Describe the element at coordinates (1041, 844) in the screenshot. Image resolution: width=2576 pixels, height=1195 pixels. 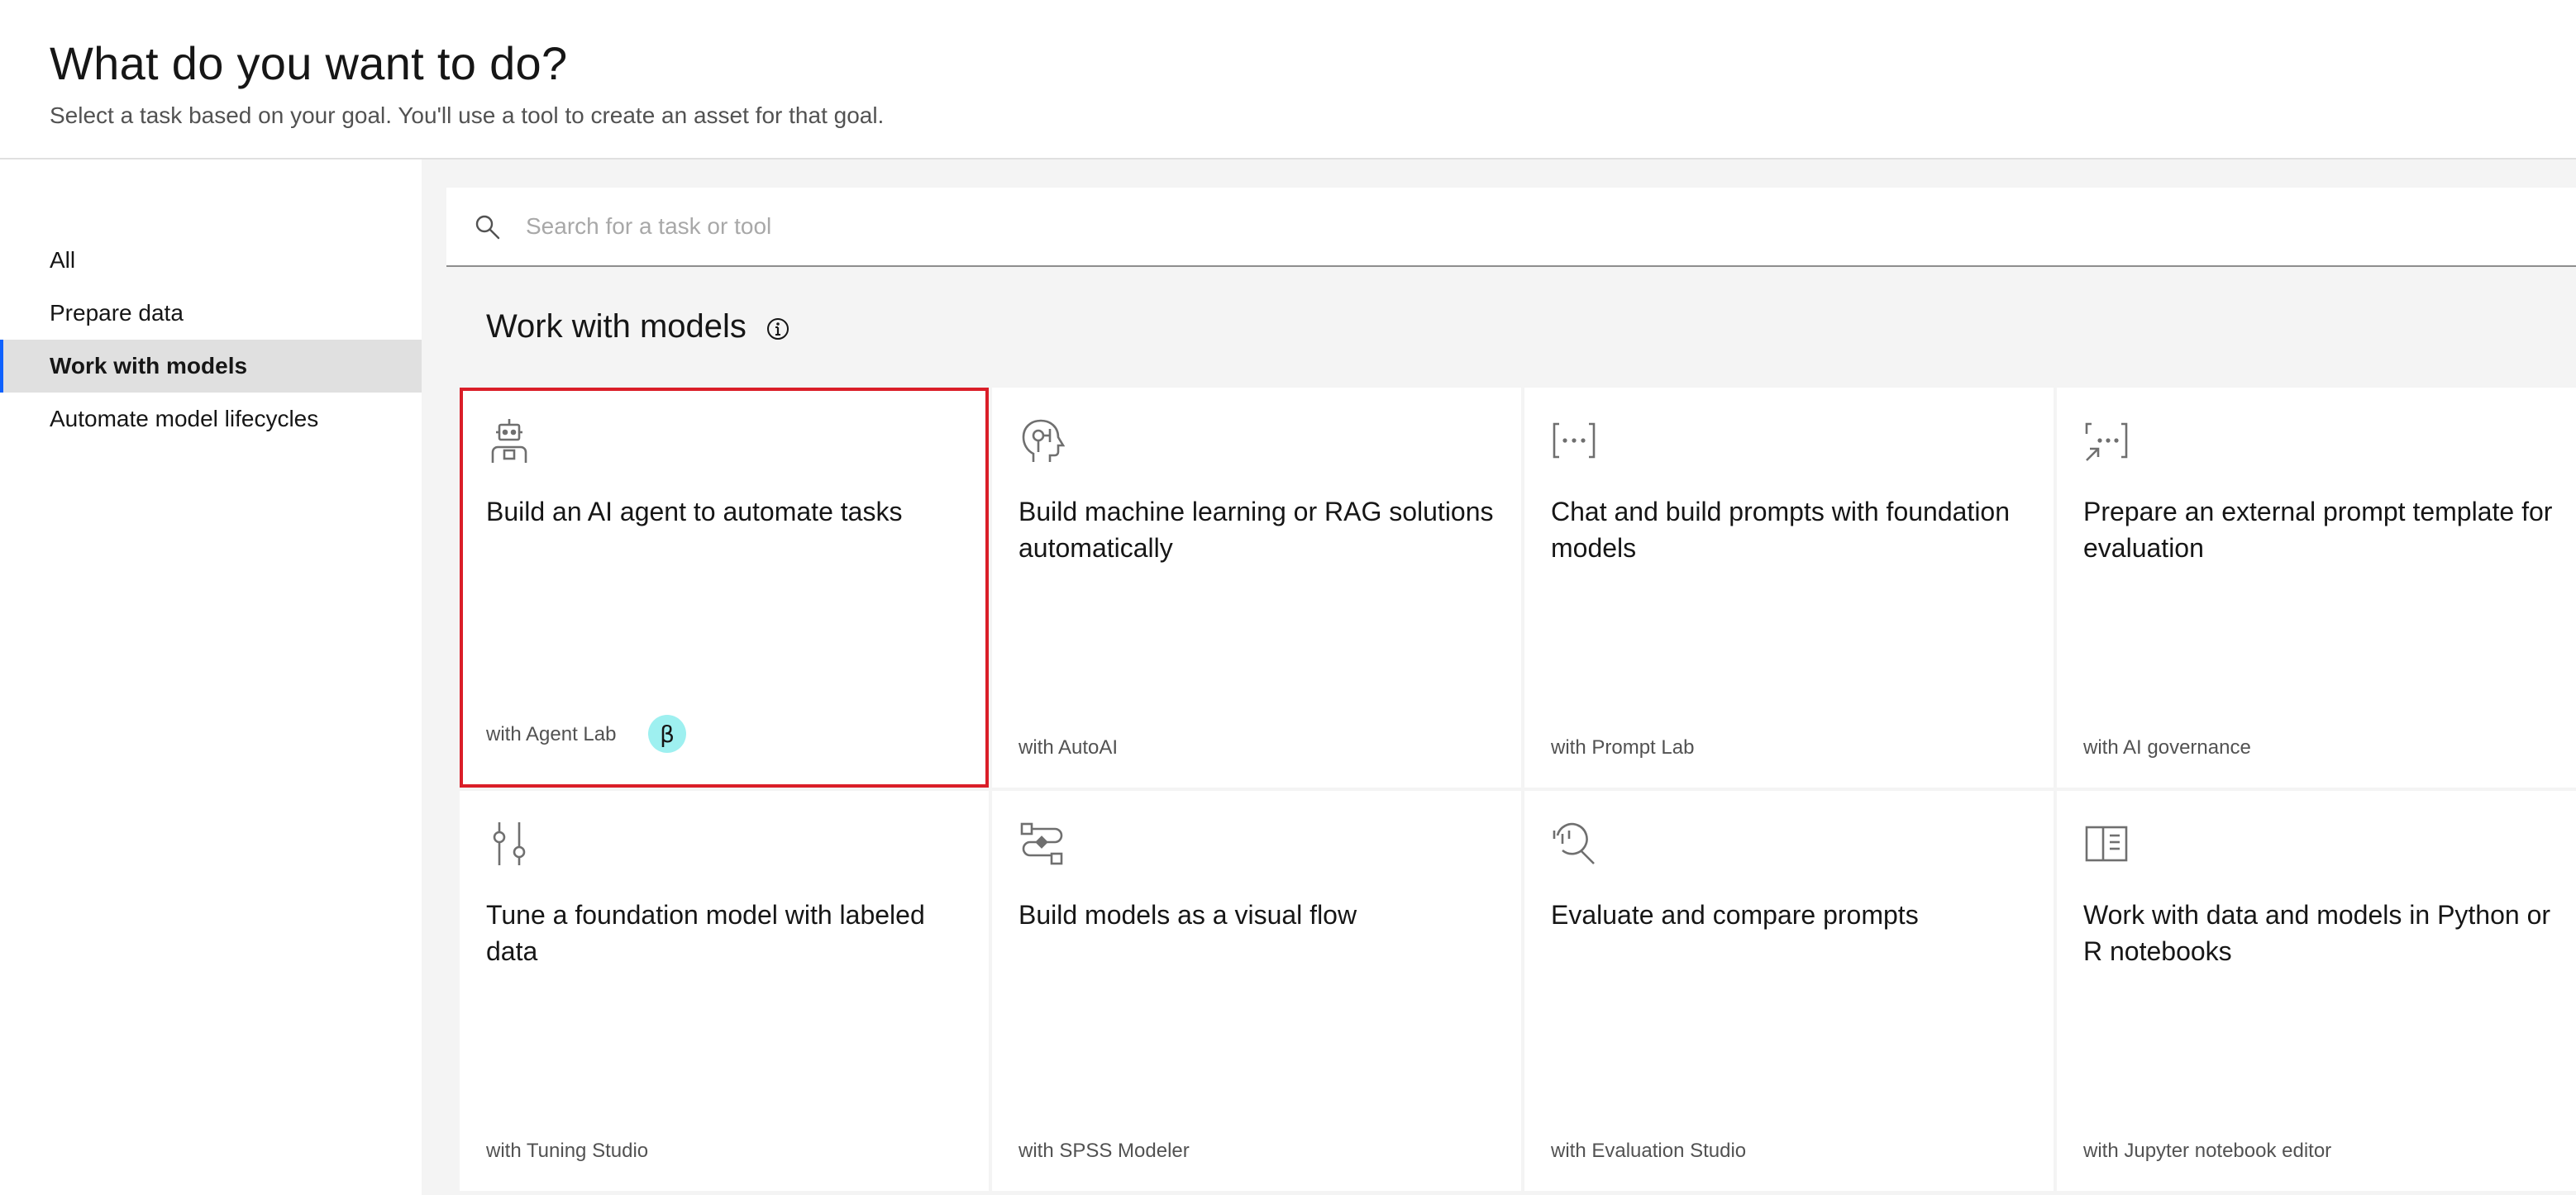
I see `flow-icon` at that location.